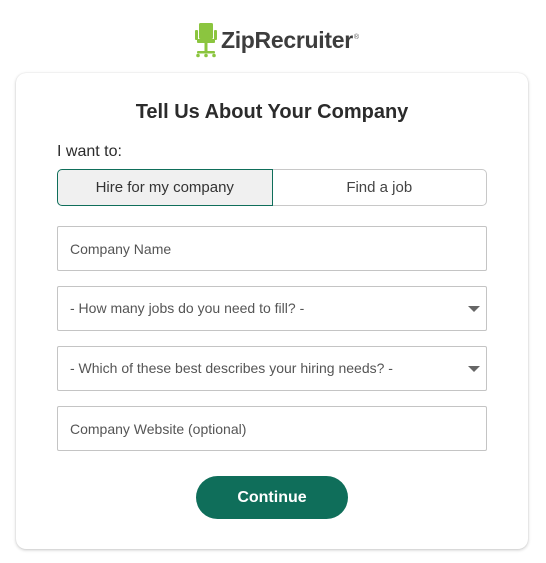  I want to click on company-website-input, so click(272, 428).